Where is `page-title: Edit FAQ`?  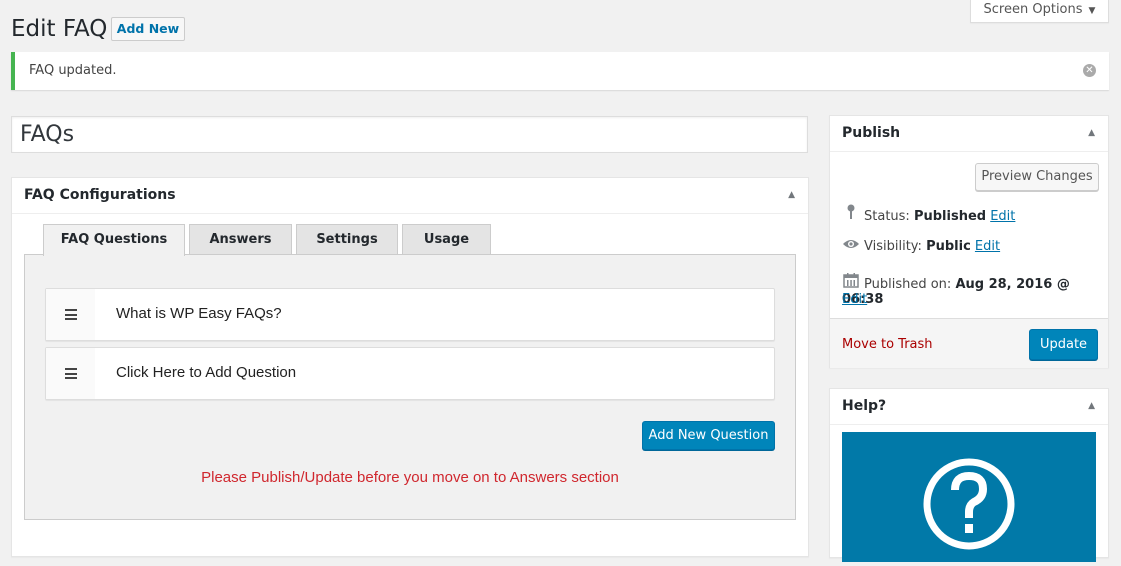
page-title: Edit FAQ is located at coordinates (59, 29).